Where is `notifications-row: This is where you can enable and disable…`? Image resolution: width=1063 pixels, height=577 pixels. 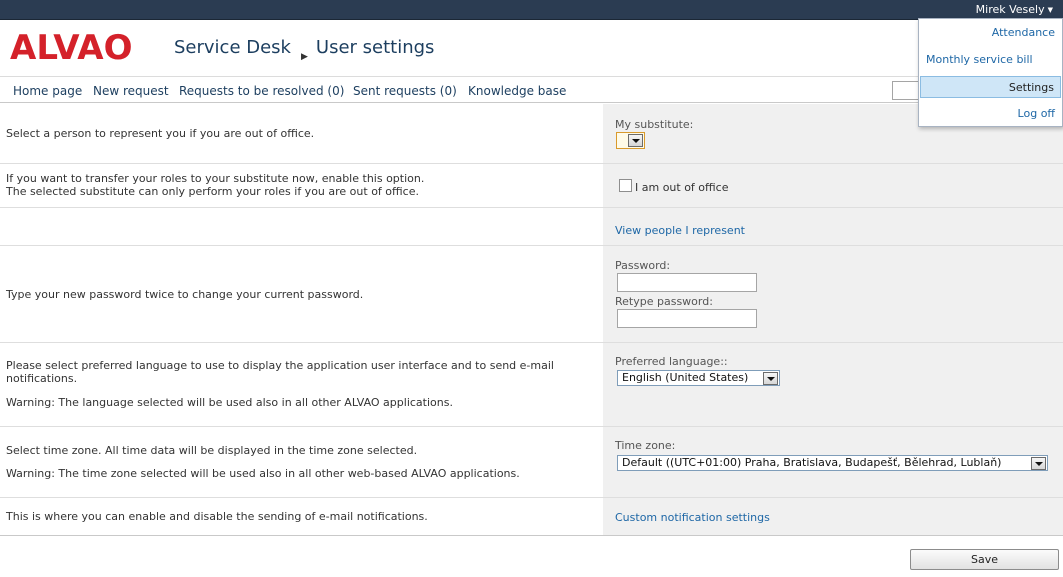
notifications-row: This is where you can enable and disable… is located at coordinates (531, 517).